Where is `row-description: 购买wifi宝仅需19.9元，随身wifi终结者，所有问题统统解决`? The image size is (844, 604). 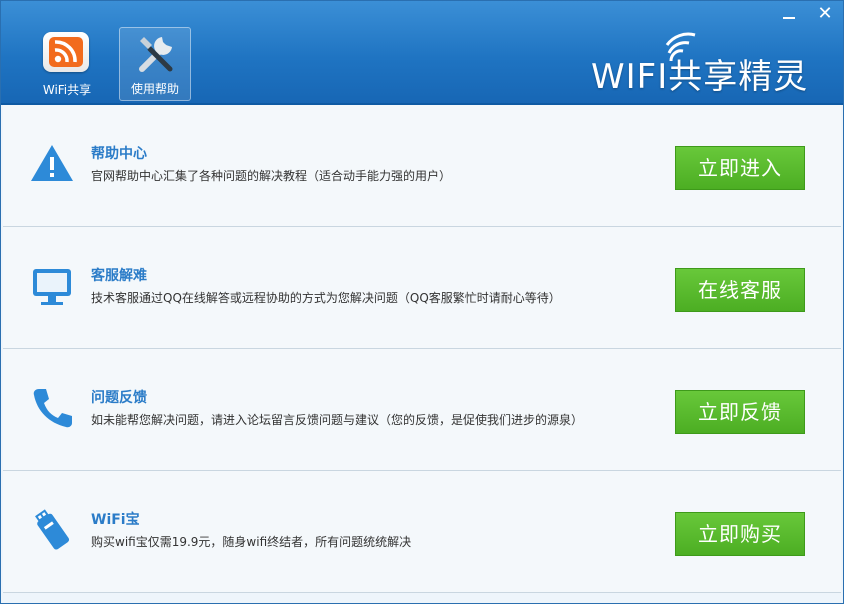
row-description: 购买wifi宝仅需19.9元，随身wifi终结者，所有问题统统解决 is located at coordinates (251, 542).